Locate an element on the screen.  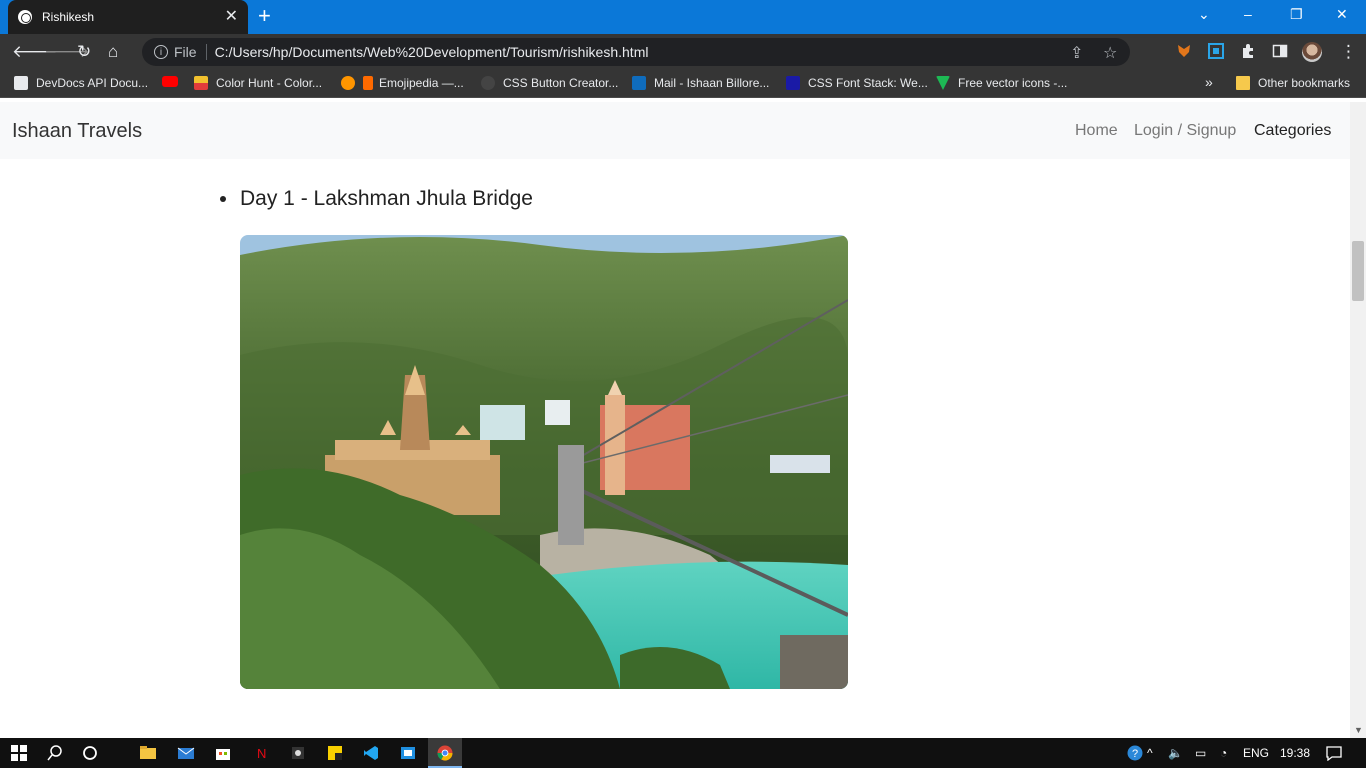
help-icon: ? is located at coordinates (1135, 753).